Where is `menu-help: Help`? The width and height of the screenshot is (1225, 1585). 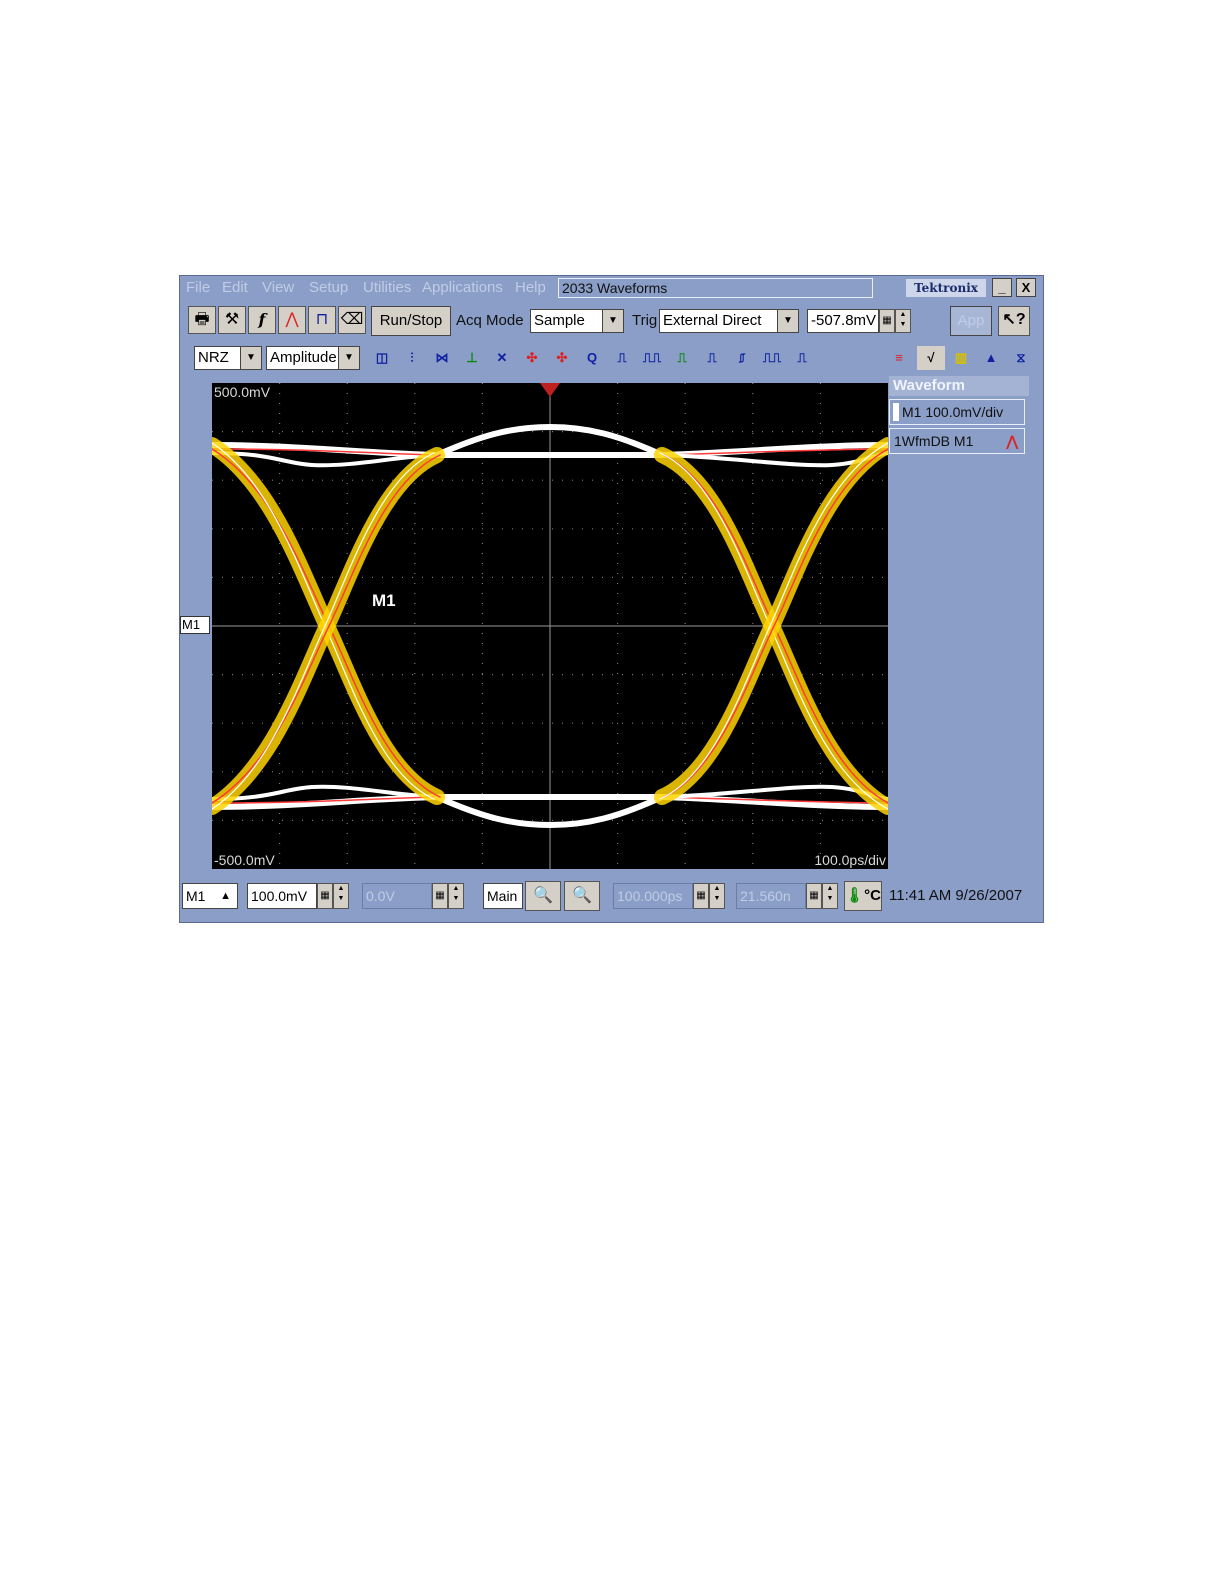
menu-help: Help is located at coordinates (530, 287).